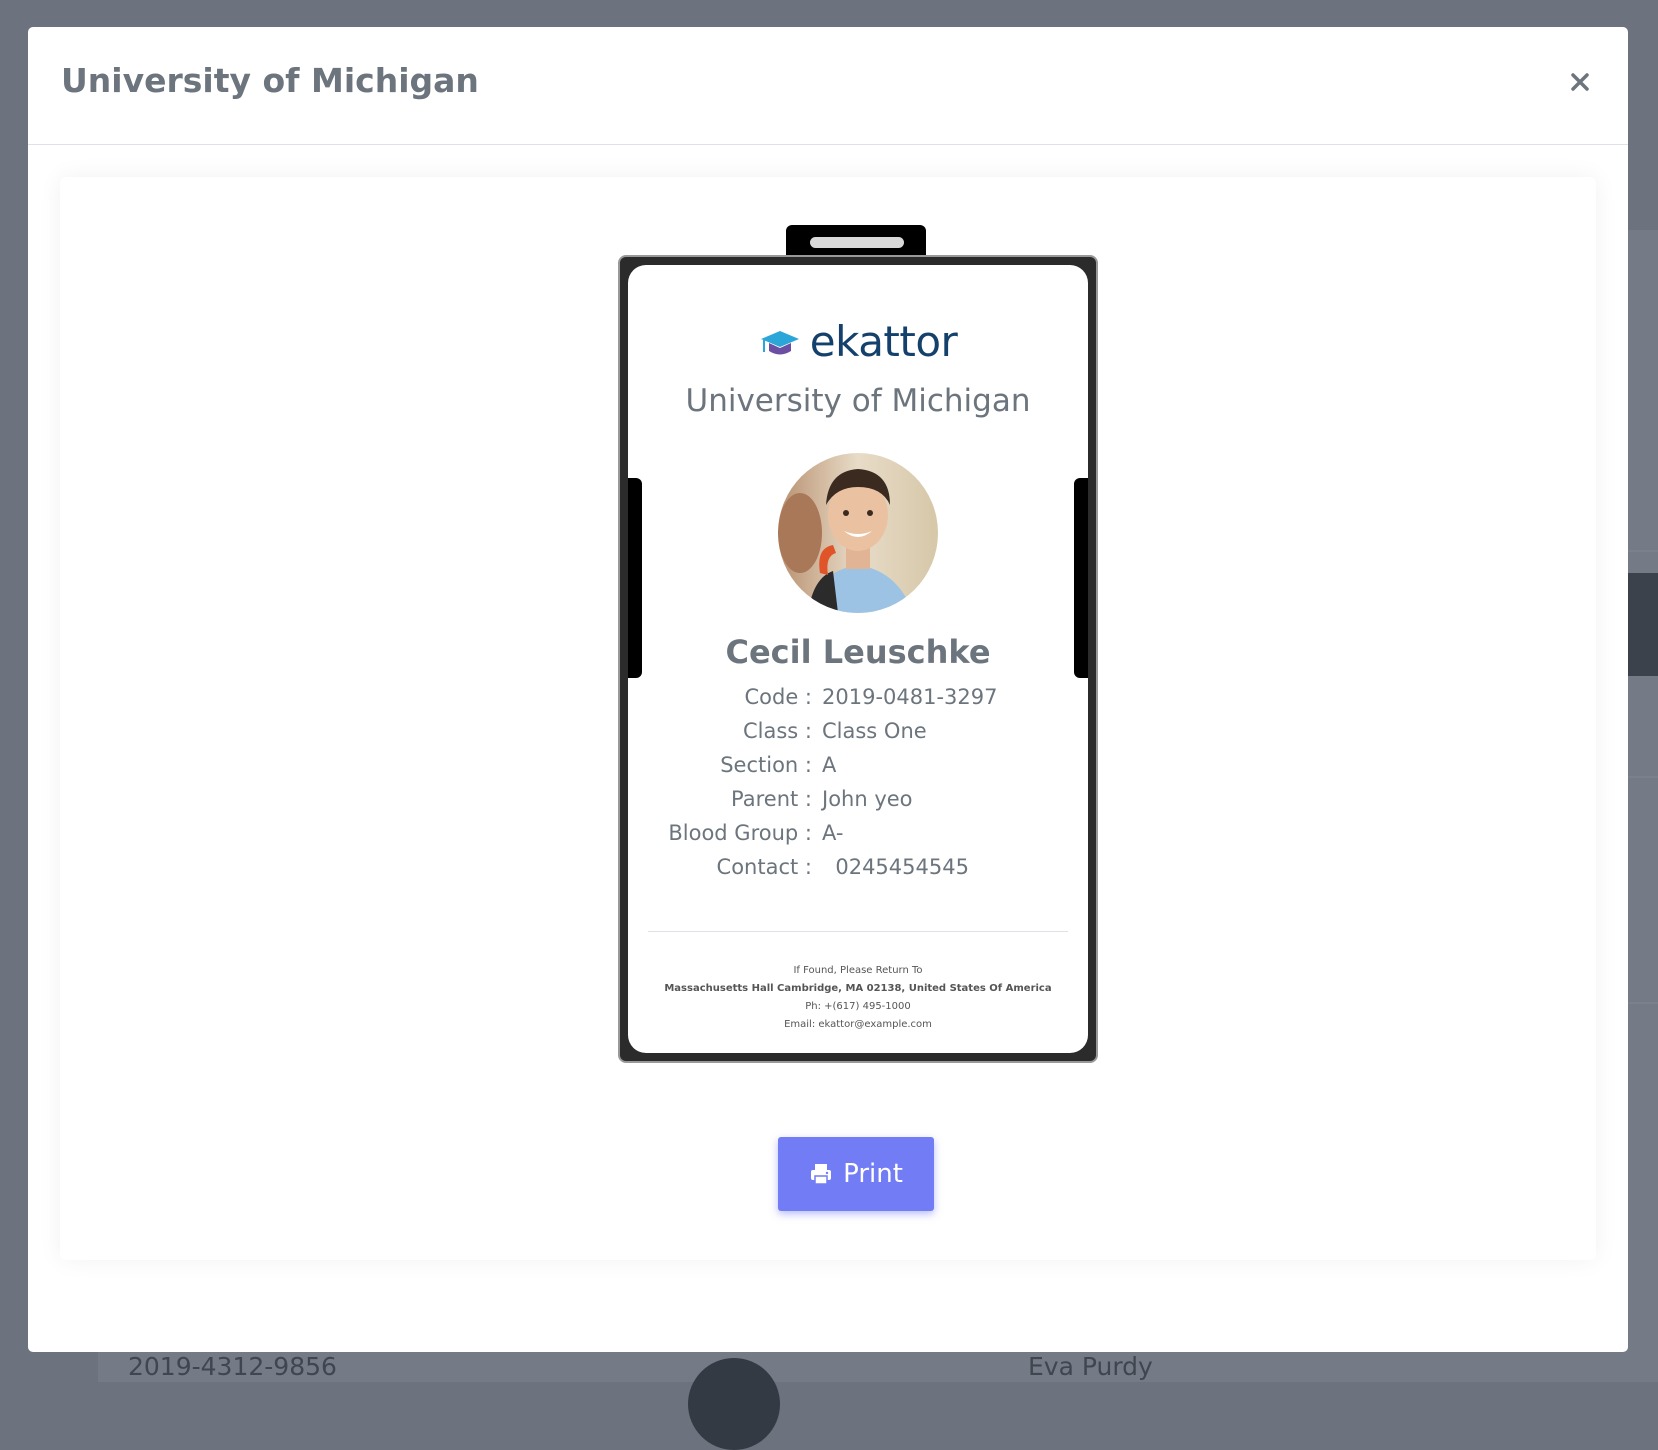 This screenshot has height=1450, width=1658. What do you see at coordinates (829, 765) in the screenshot?
I see `detail-value: A` at bounding box center [829, 765].